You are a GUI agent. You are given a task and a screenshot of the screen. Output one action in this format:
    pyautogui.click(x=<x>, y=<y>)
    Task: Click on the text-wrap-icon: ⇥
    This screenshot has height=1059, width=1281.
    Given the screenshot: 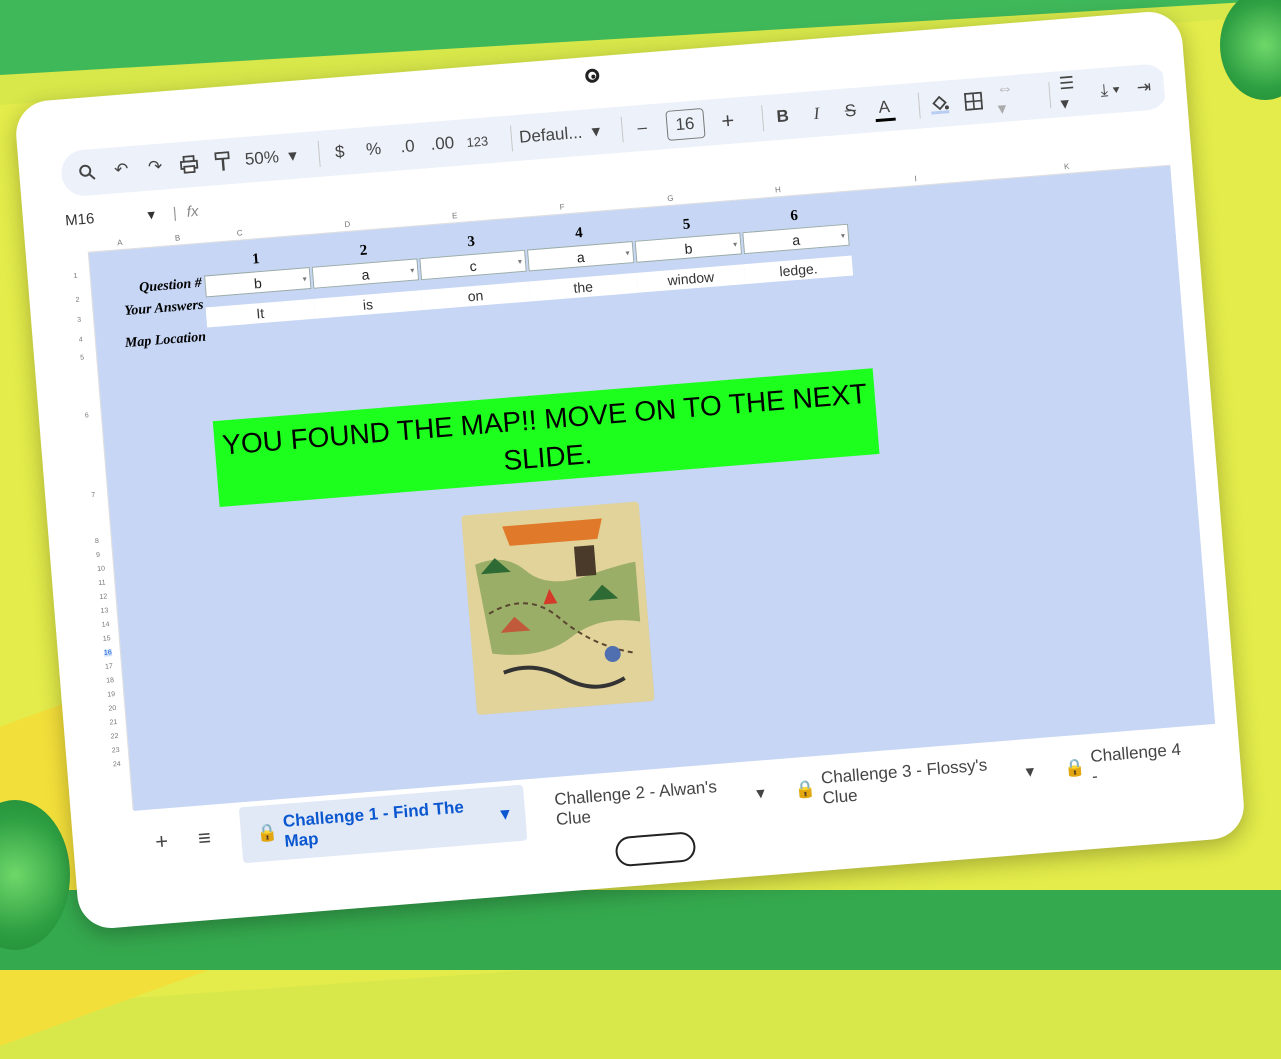 What is the action you would take?
    pyautogui.click(x=1144, y=88)
    